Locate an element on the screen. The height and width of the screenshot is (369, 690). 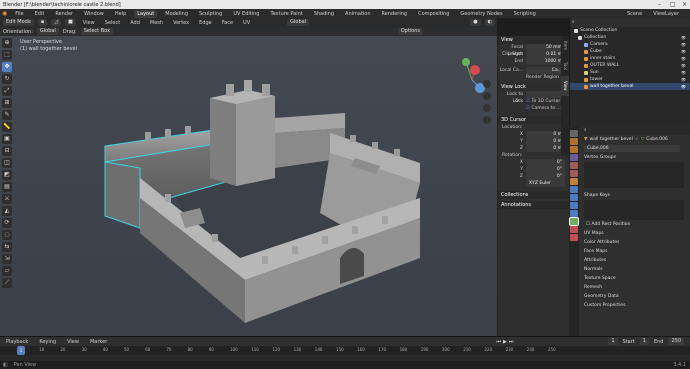
properties-section-header: Attributes is located at coordinates (630, 260).